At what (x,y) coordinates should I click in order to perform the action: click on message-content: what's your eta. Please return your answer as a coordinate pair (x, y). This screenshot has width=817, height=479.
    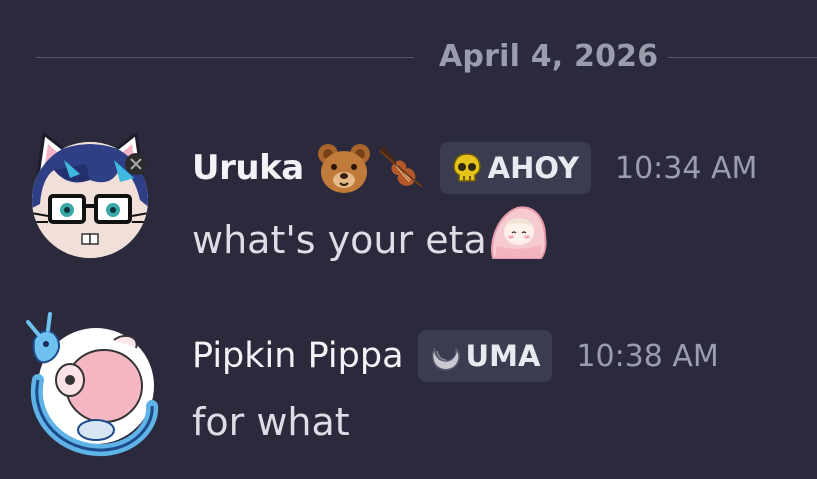
    Looking at the image, I should click on (370, 234).